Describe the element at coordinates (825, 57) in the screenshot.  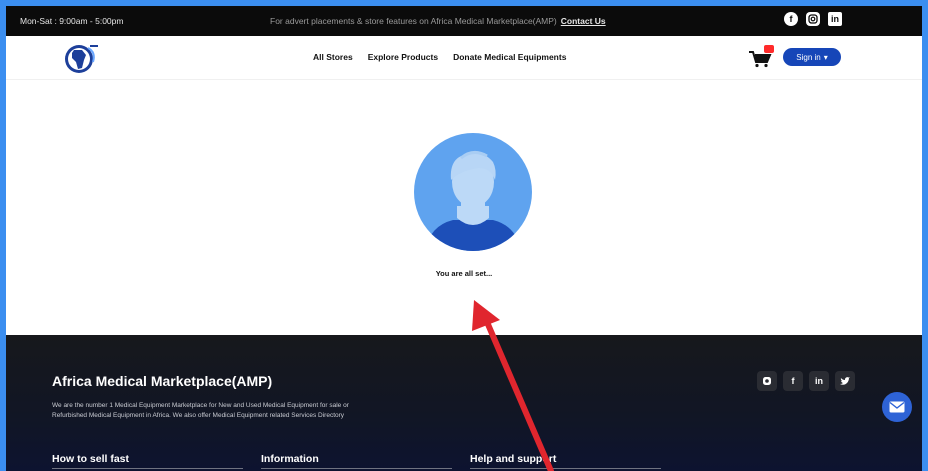
I see `caret-down-icon: ▾` at that location.